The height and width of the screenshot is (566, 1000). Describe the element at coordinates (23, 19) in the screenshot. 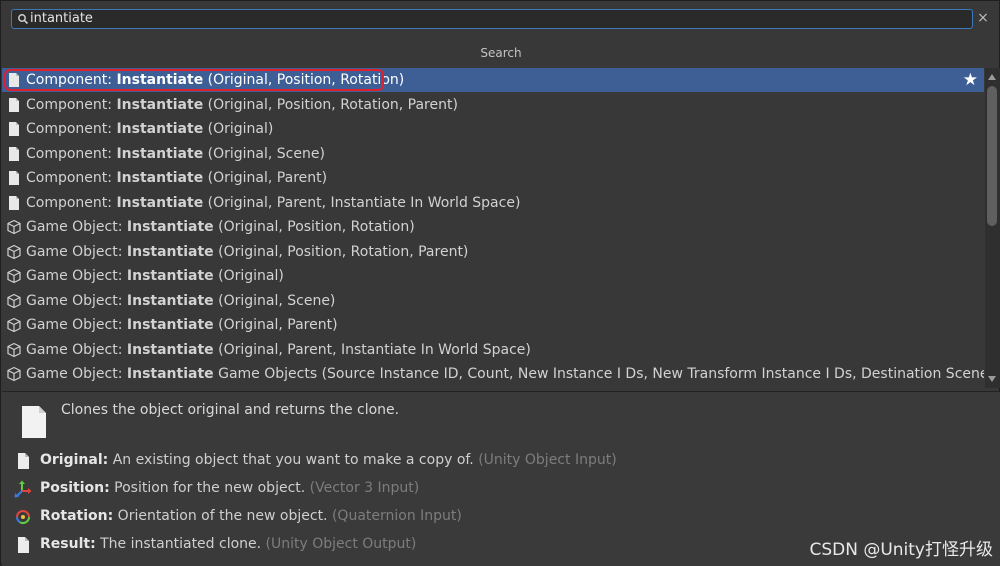

I see `search-icon` at that location.